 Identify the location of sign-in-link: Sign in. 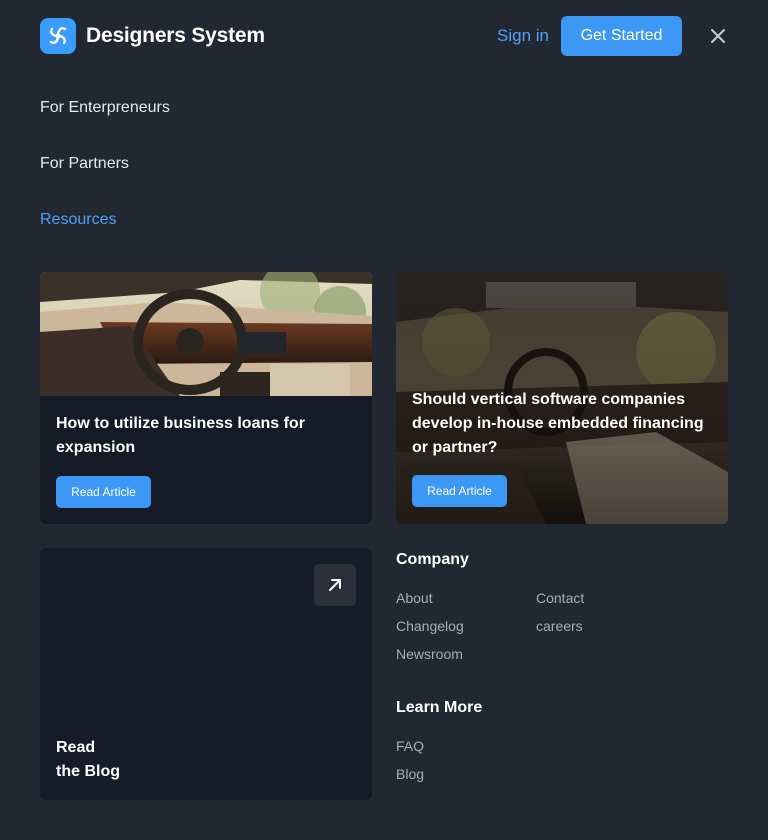
(523, 36).